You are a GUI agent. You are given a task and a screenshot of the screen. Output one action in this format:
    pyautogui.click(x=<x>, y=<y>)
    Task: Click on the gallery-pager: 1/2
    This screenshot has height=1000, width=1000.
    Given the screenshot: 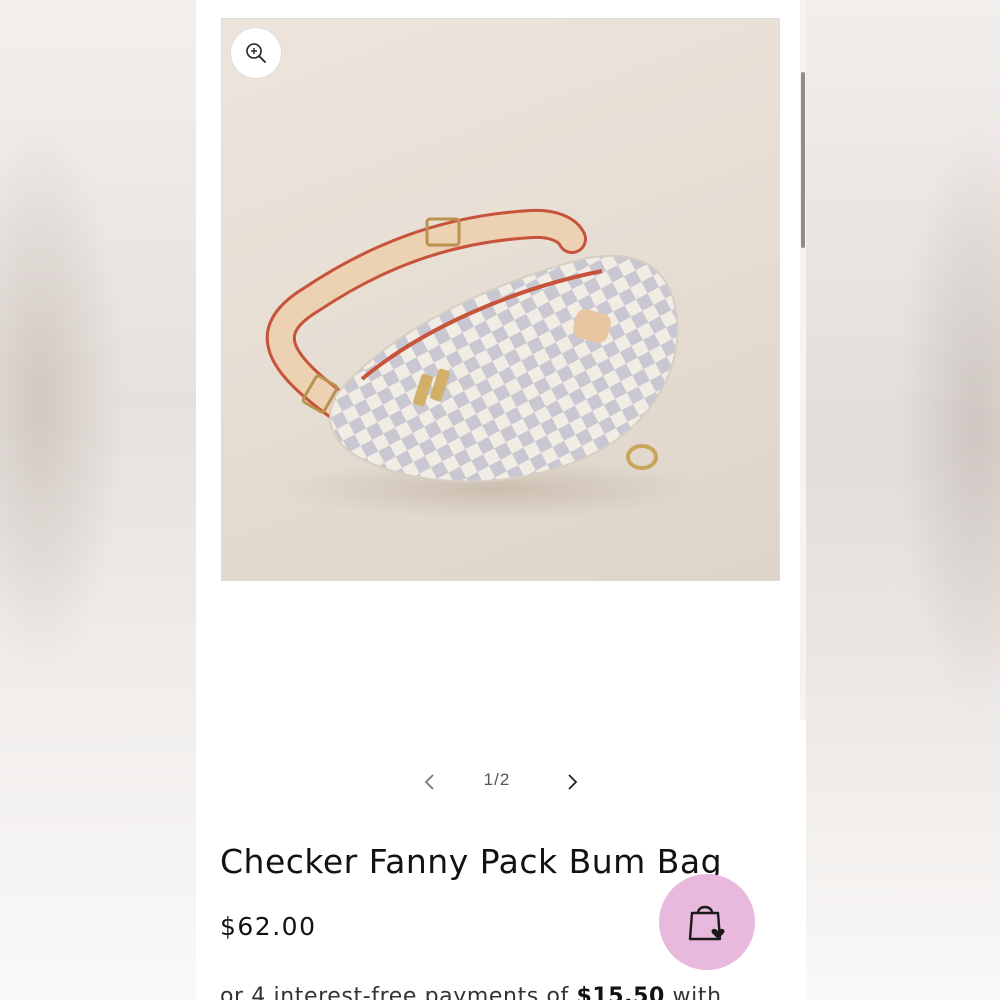 What is the action you would take?
    pyautogui.click(x=501, y=782)
    